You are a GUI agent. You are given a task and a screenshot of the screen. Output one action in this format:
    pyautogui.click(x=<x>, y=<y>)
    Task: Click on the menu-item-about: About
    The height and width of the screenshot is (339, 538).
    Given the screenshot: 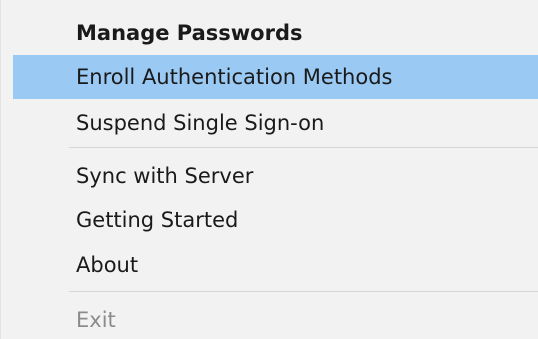 What is the action you would take?
    pyautogui.click(x=275, y=265)
    